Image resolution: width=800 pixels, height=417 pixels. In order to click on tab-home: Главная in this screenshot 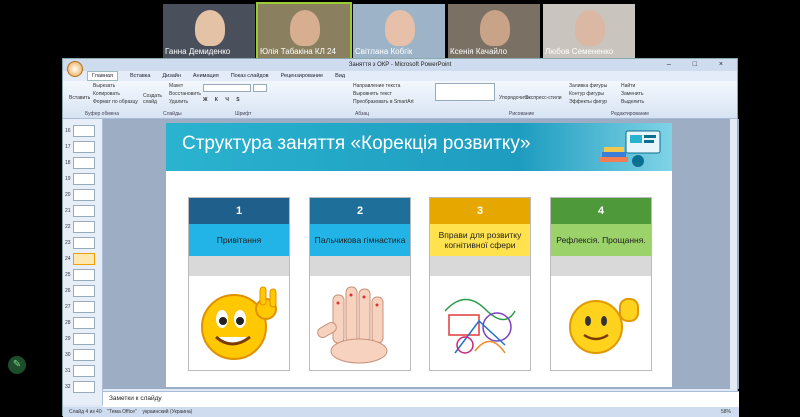, I will do `click(102, 76)`.